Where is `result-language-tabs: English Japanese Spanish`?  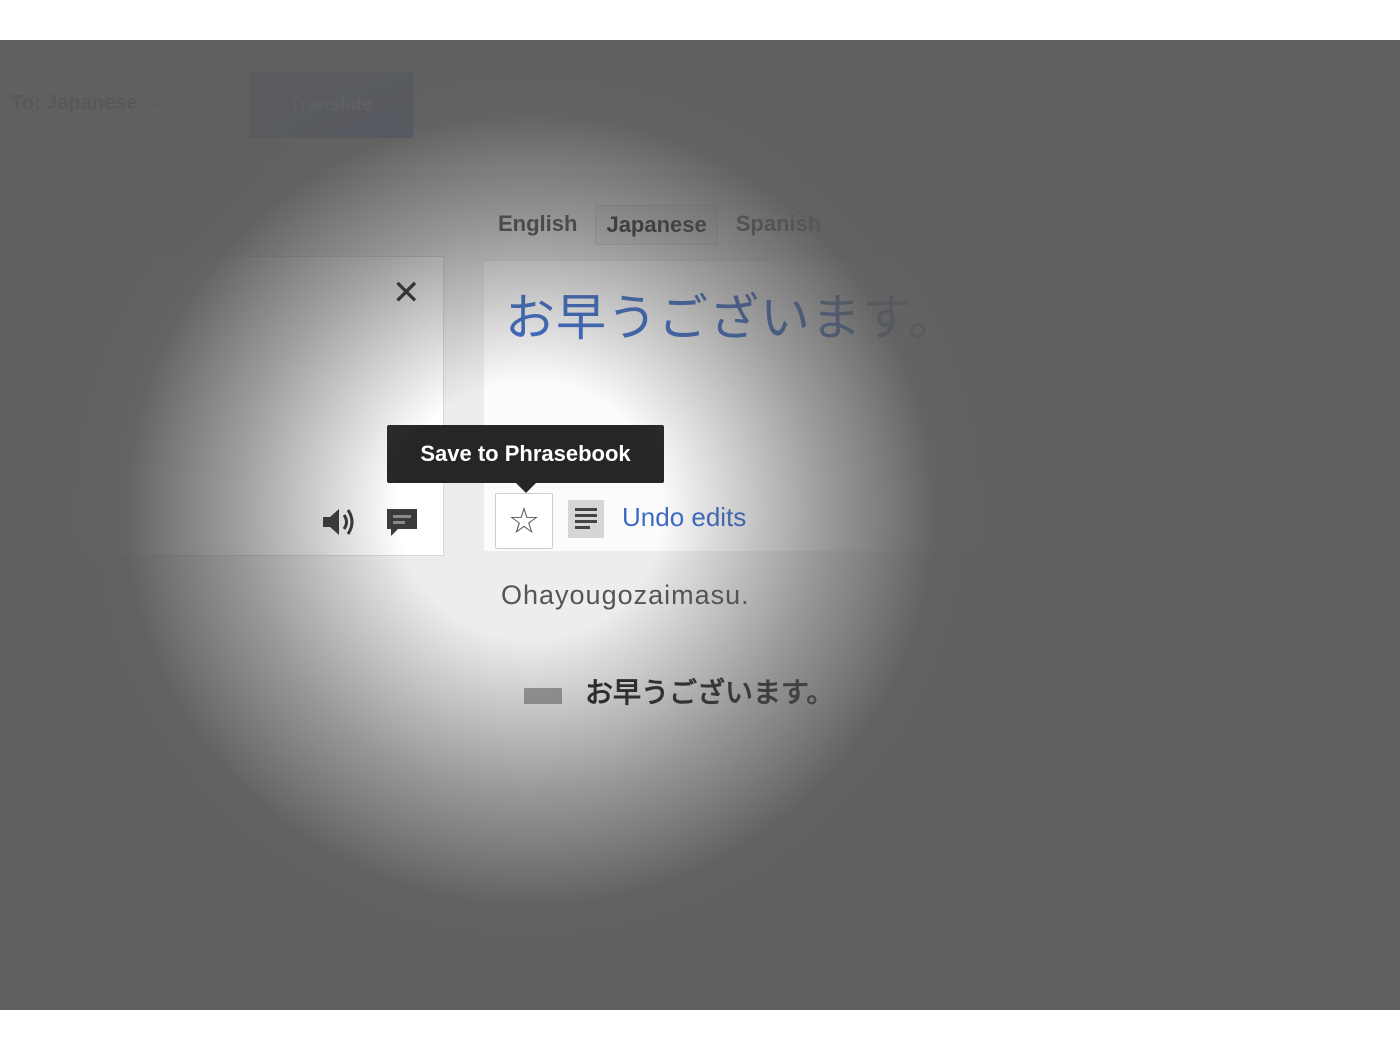 result-language-tabs: English Japanese Spanish is located at coordinates (659, 225).